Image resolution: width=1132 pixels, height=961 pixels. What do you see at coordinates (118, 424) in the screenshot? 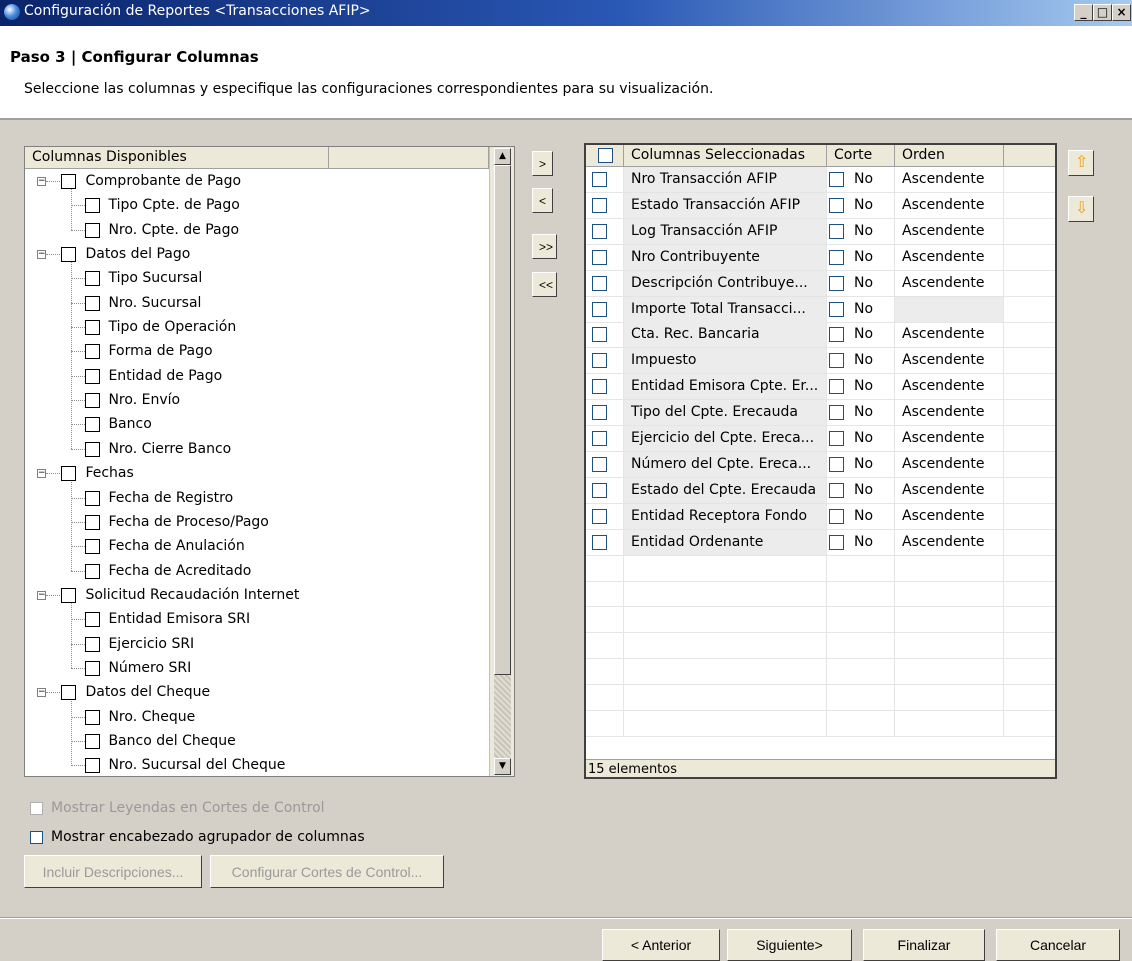
I see `tree-item: Banco` at bounding box center [118, 424].